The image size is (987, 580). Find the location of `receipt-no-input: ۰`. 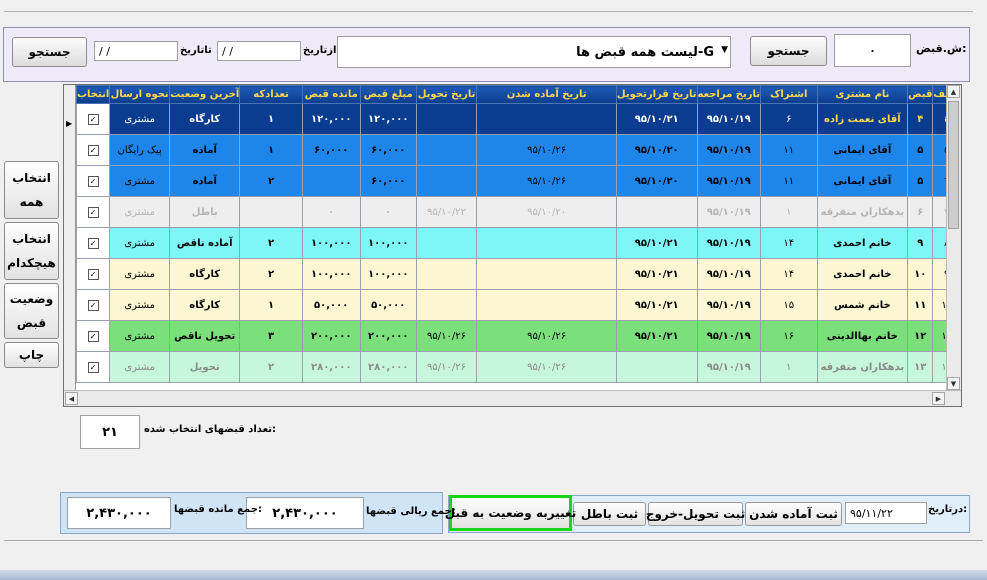

receipt-no-input: ۰ is located at coordinates (872, 50).